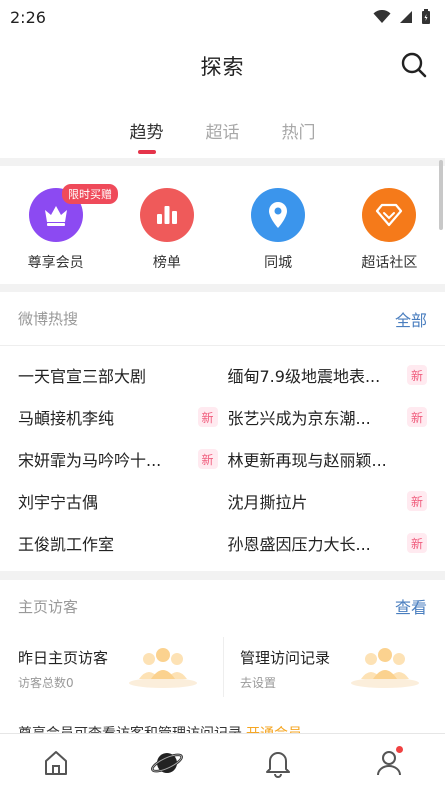 This screenshot has width=445, height=792. I want to click on bell-icon, so click(278, 765).